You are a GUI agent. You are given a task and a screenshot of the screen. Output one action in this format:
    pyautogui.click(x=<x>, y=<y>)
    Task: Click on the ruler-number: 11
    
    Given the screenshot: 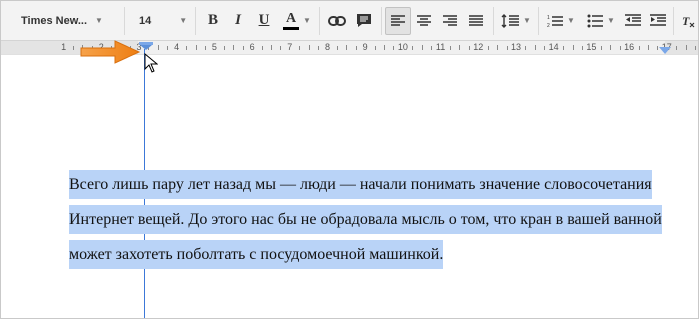 What is the action you would take?
    pyautogui.click(x=440, y=47)
    